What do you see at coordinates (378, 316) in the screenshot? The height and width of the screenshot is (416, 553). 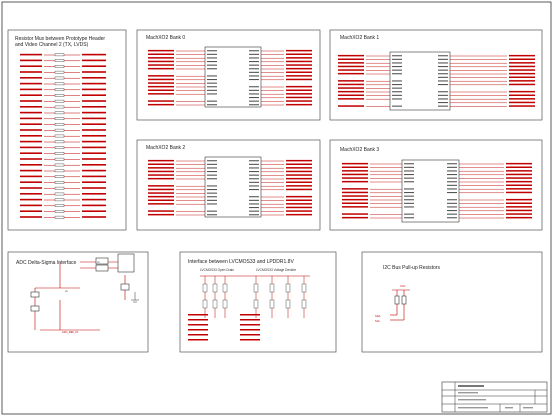 I see `svg-text: SDA` at bounding box center [378, 316].